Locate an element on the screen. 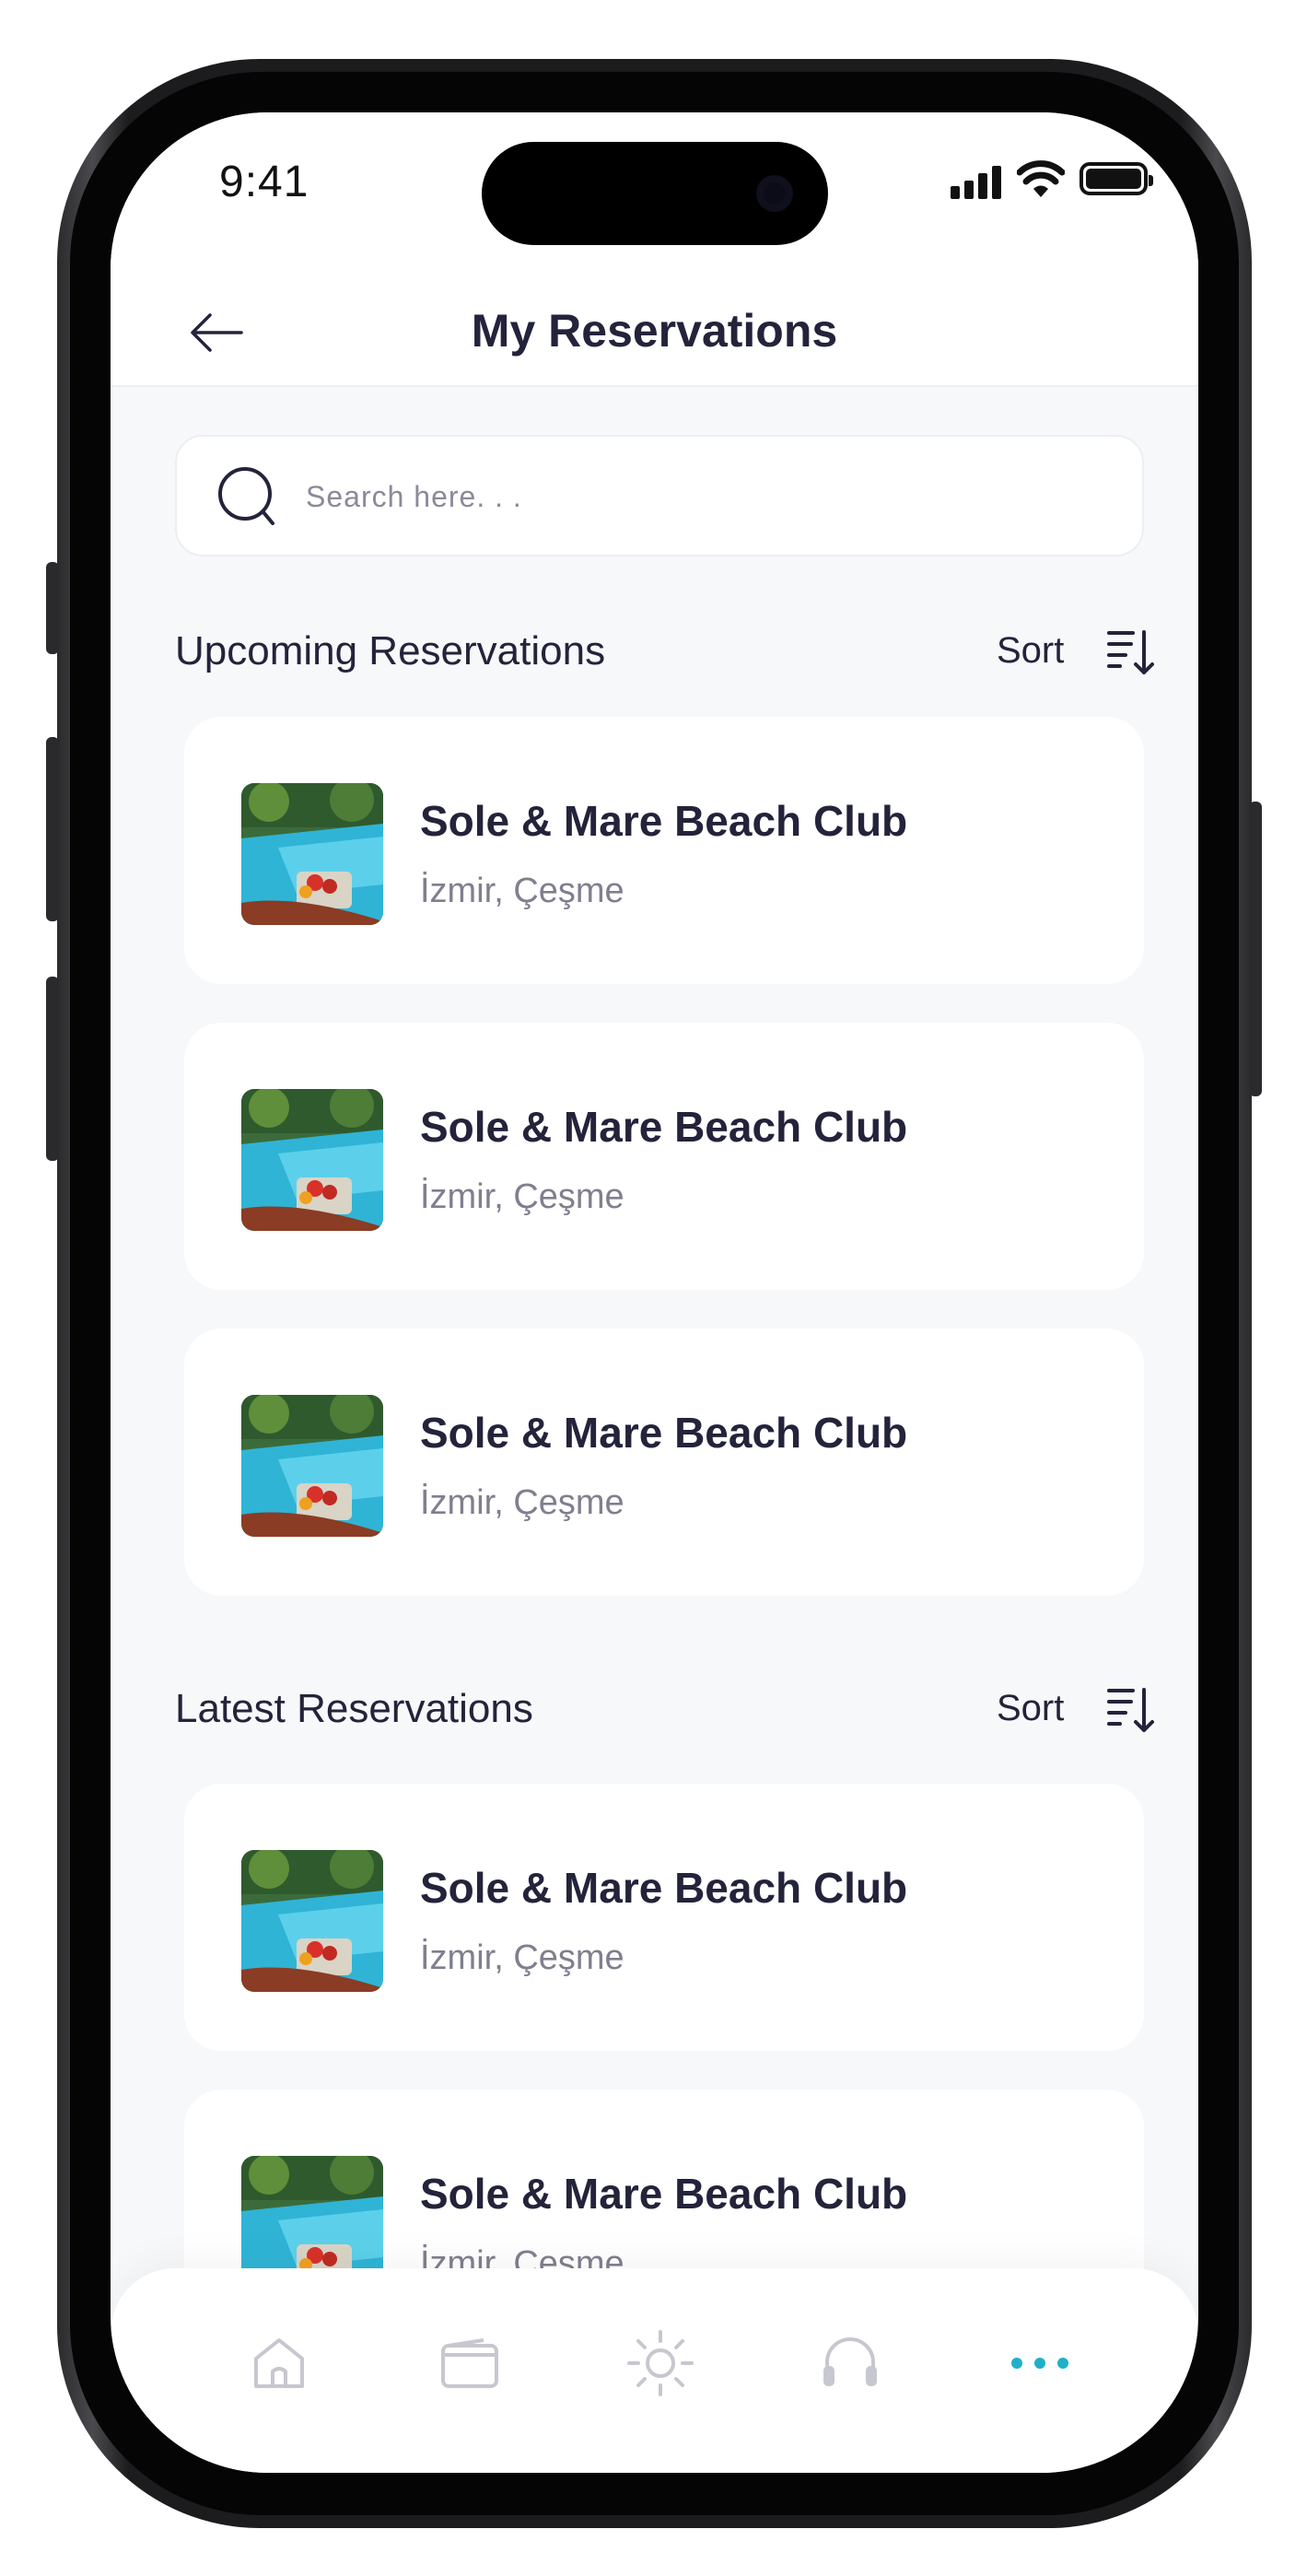 Image resolution: width=1307 pixels, height=2576 pixels. headphones-icon is located at coordinates (850, 2361).